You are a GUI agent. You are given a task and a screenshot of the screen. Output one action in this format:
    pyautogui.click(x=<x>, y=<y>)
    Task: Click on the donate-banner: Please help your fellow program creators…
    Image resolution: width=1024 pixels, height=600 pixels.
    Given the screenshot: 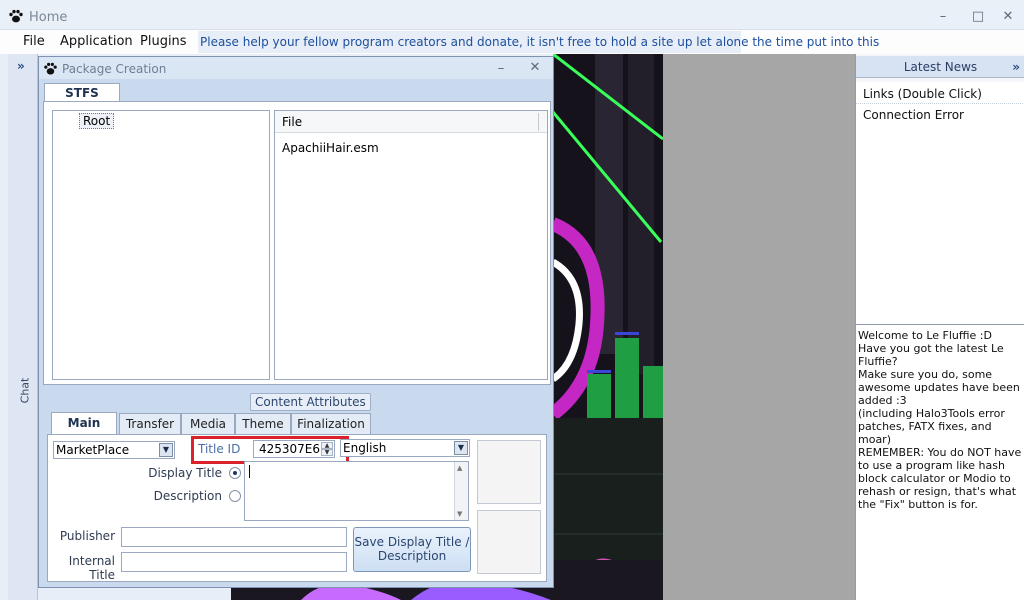 What is the action you would take?
    pyautogui.click(x=538, y=42)
    